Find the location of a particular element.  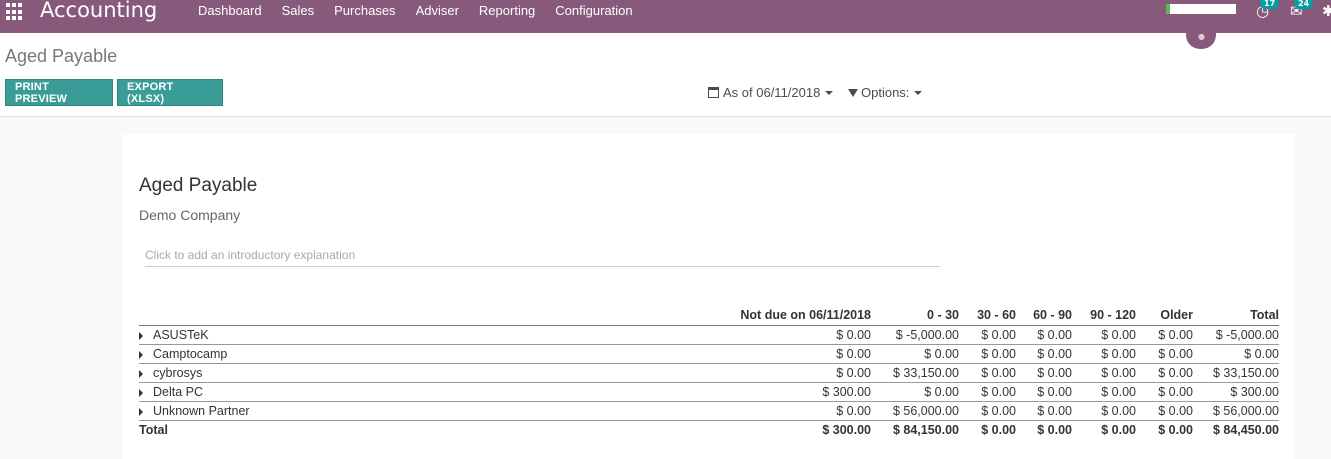

total-label: Total is located at coordinates (153, 430).